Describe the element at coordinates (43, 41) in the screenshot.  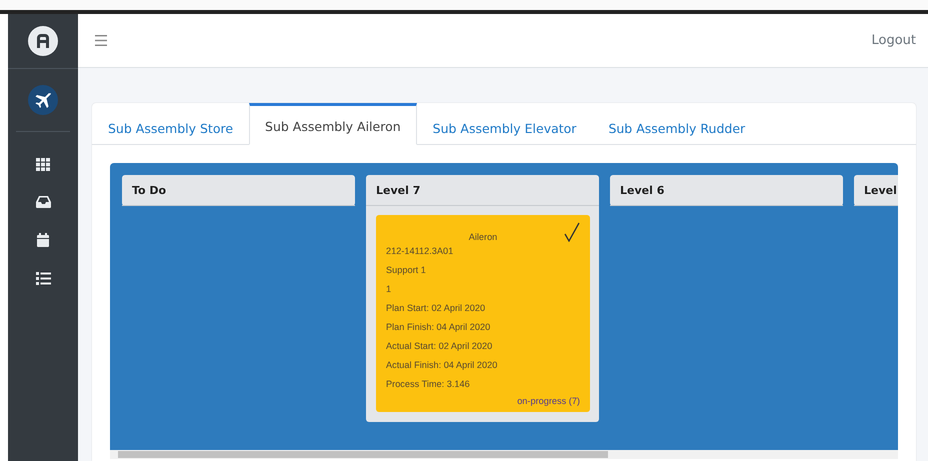
I see `logo-icon` at that location.